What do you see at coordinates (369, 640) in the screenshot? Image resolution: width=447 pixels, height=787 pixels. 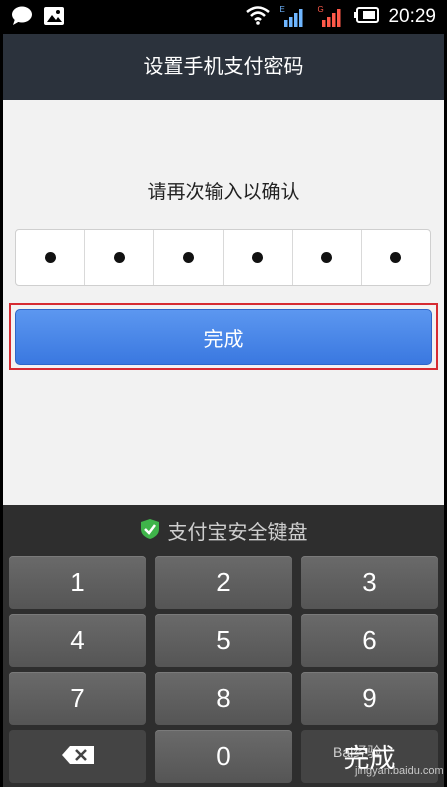 I see `key-6: 6` at bounding box center [369, 640].